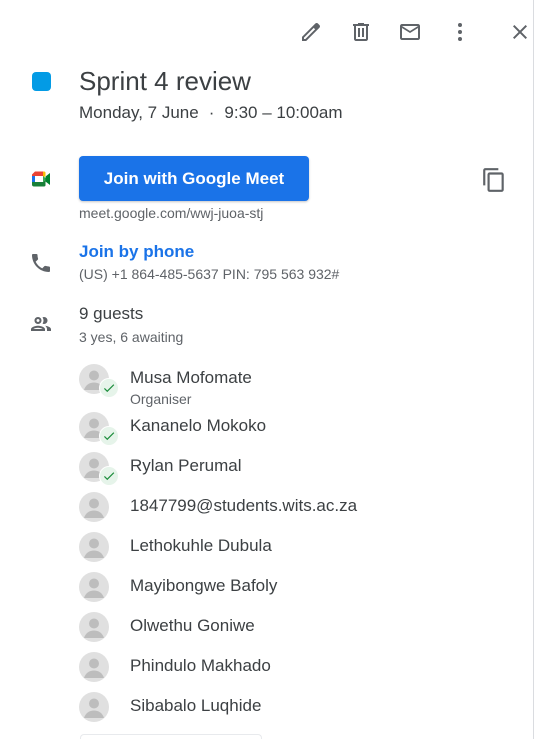 This screenshot has height=739, width=534. Describe the element at coordinates (520, 32) in the screenshot. I see `close-icon` at that location.